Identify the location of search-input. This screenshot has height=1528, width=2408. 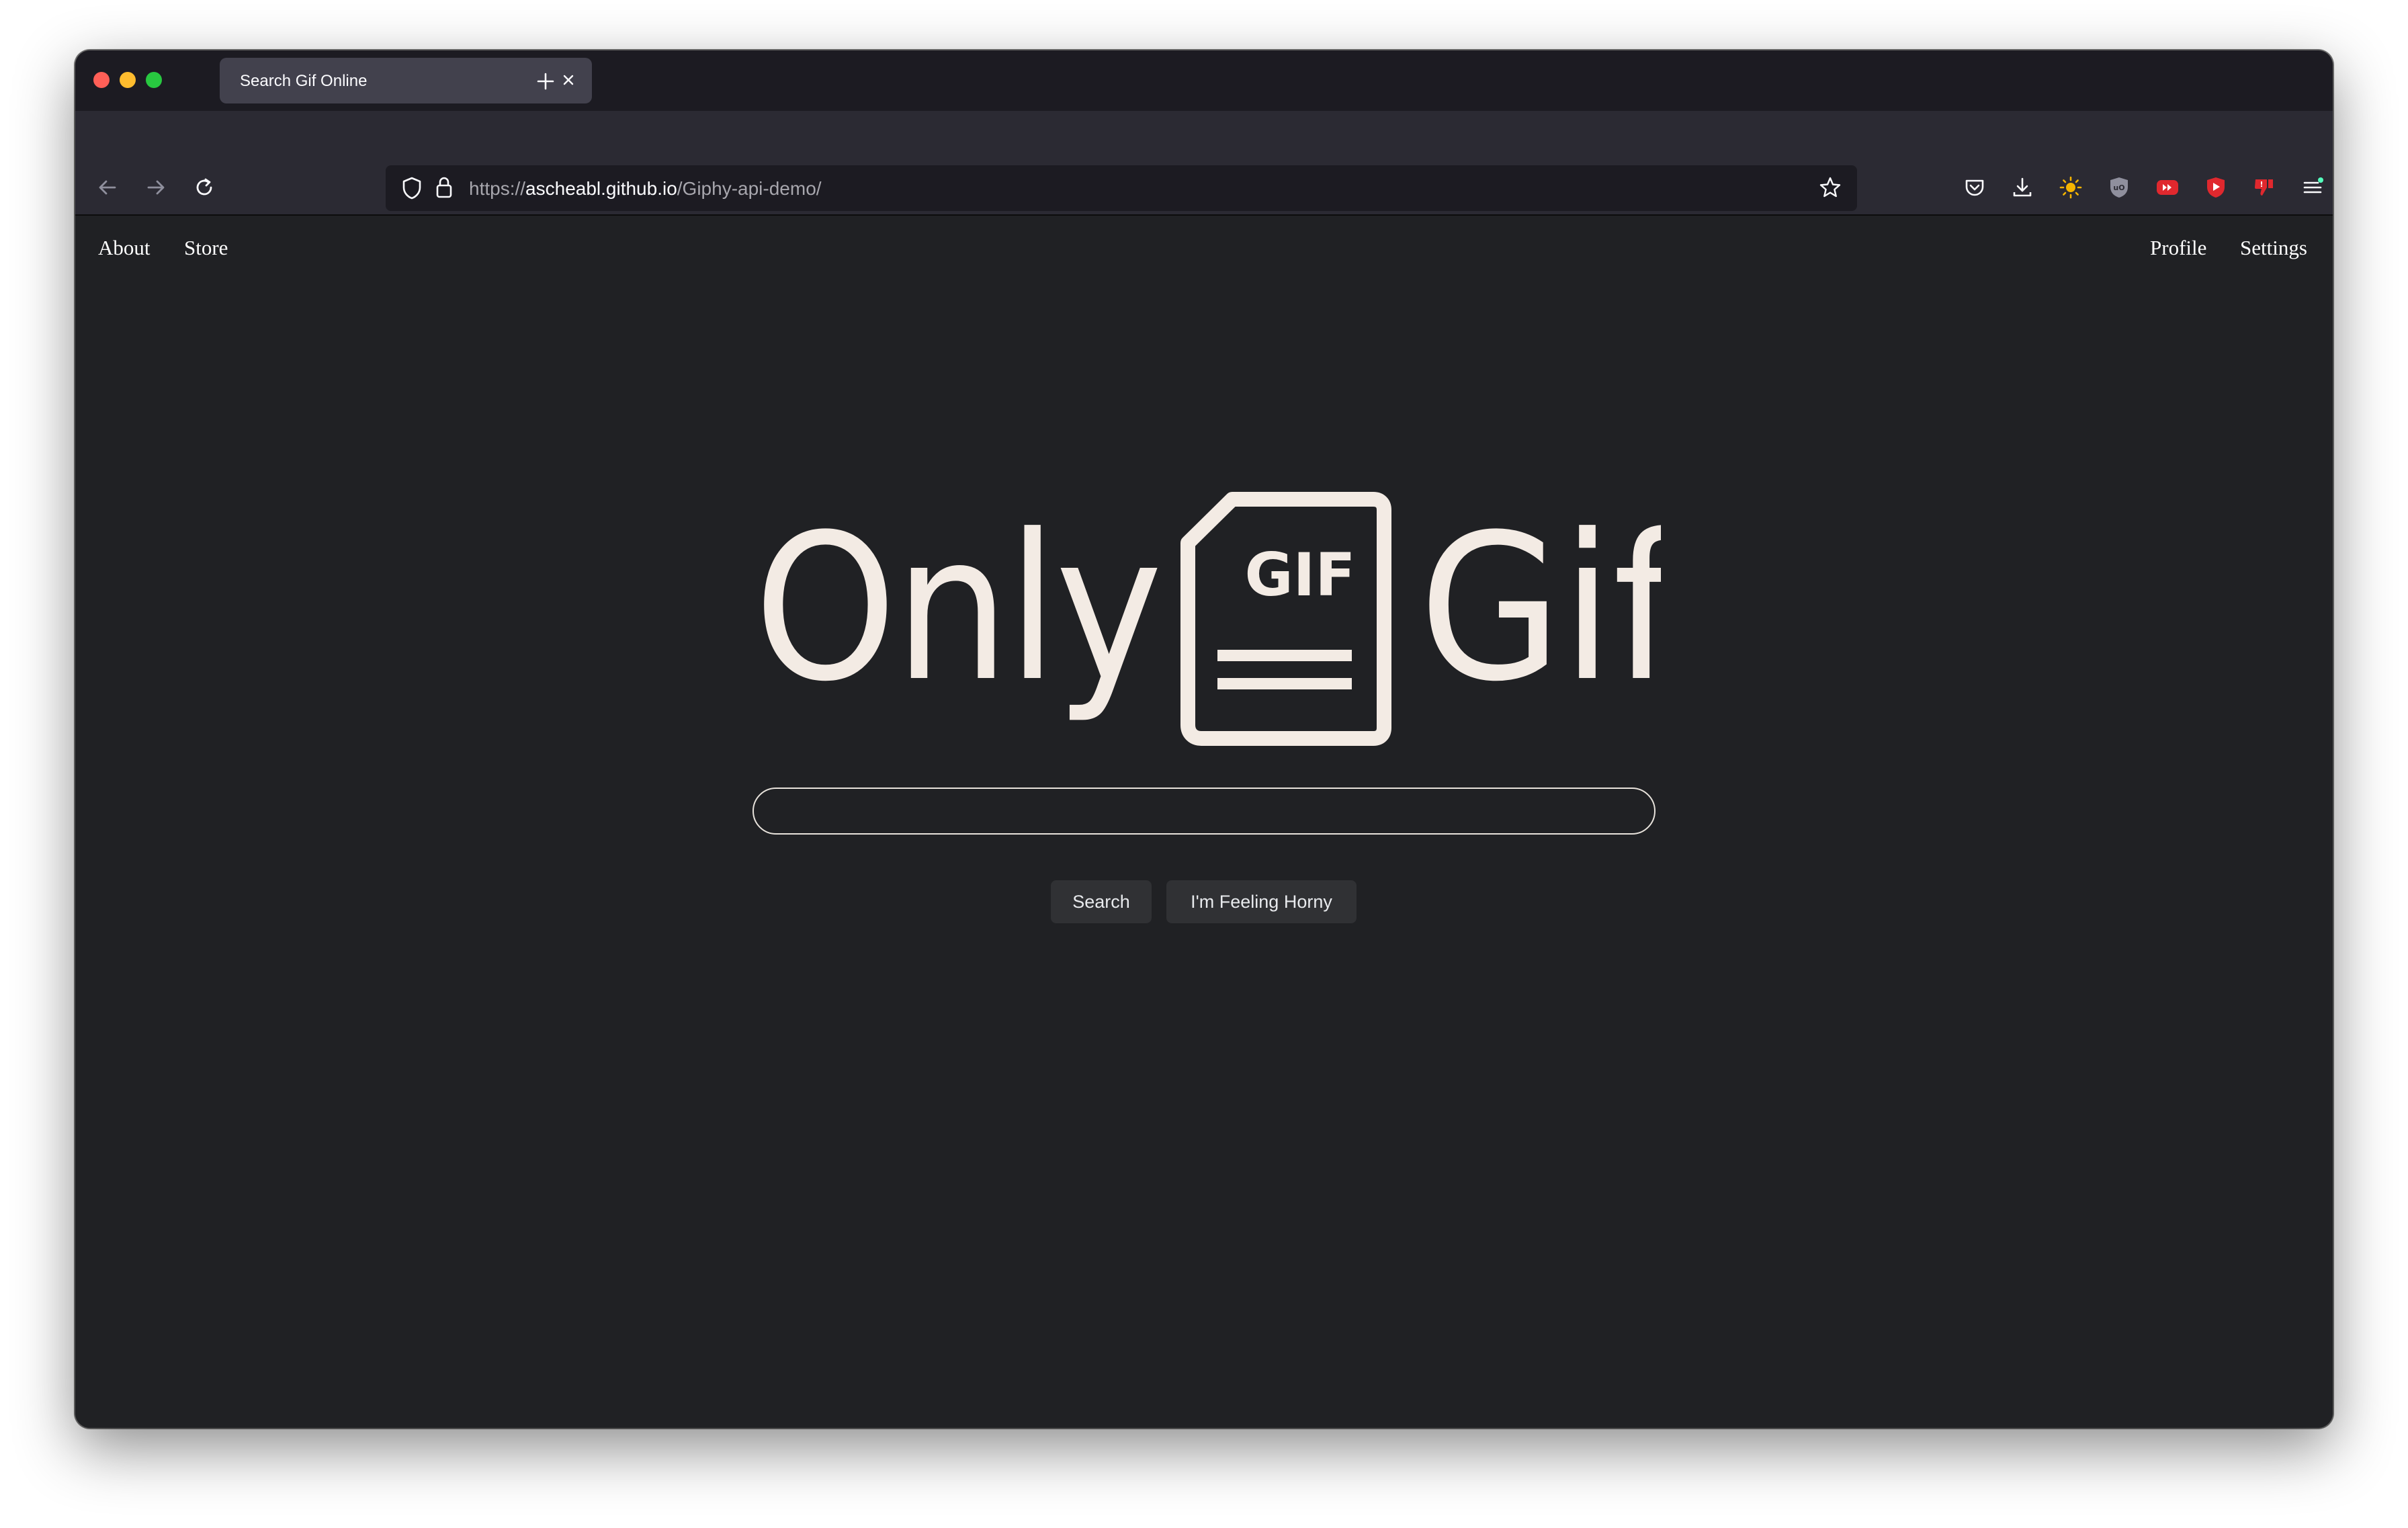
(1204, 812).